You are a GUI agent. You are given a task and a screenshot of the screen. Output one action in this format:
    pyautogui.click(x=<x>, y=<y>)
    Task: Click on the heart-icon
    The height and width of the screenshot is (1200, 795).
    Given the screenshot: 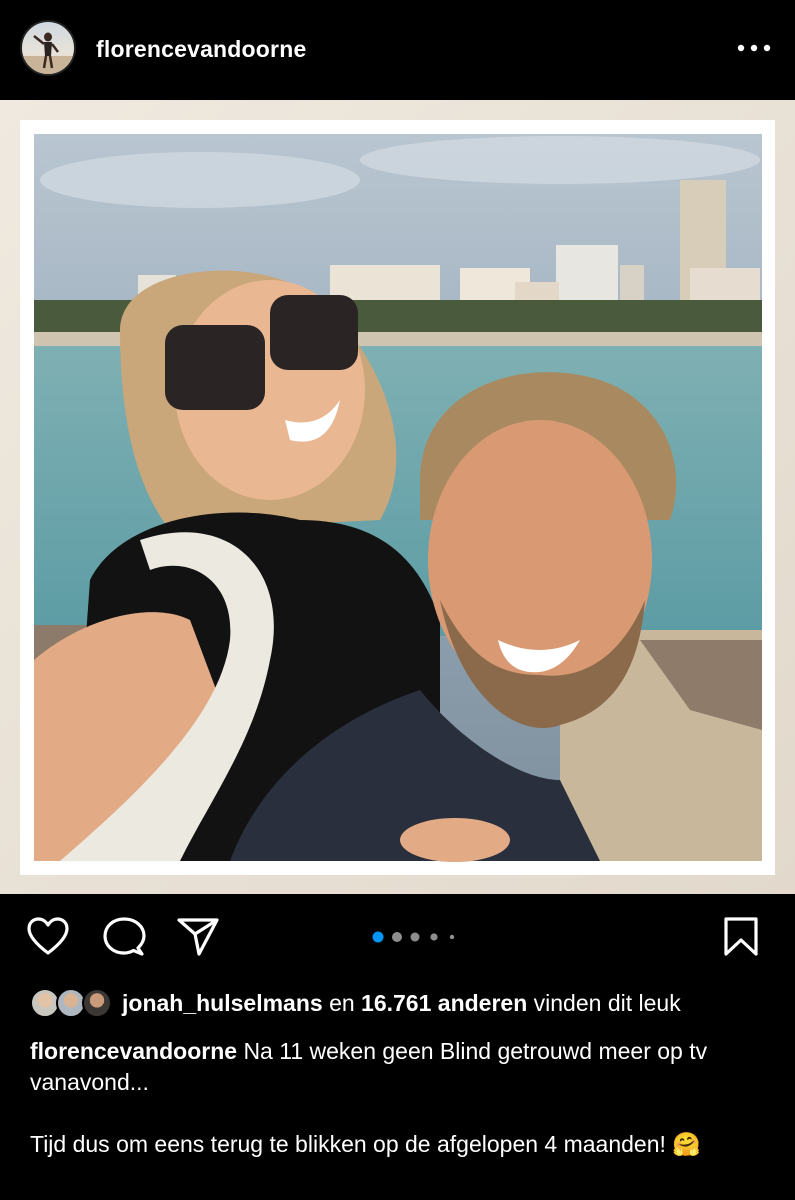 What is the action you would take?
    pyautogui.click(x=48, y=936)
    